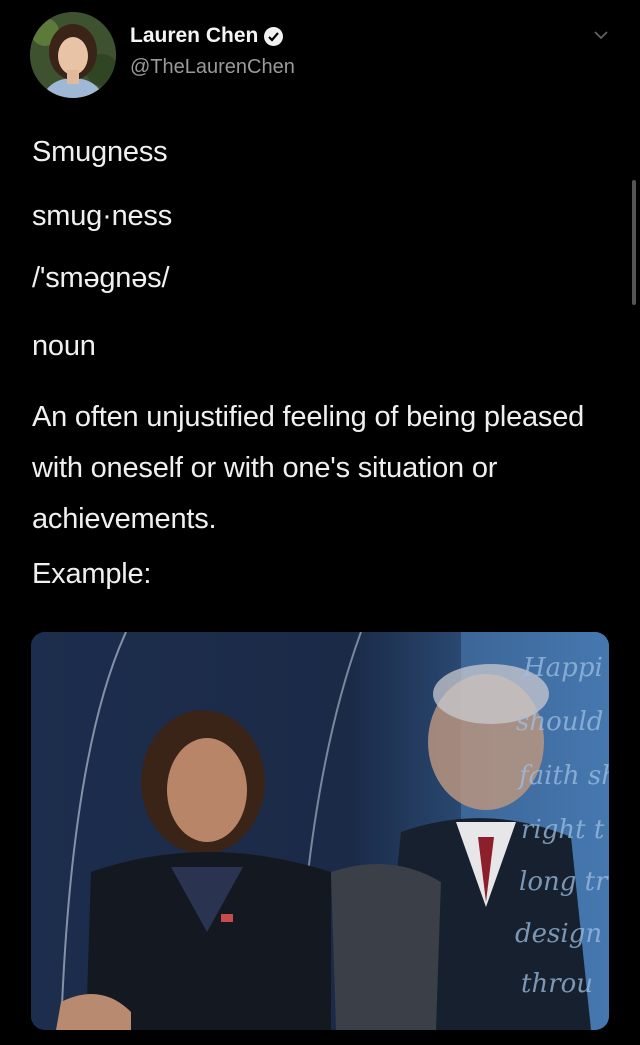 The width and height of the screenshot is (640, 1045). I want to click on image-background-text: Happi, so click(562, 668).